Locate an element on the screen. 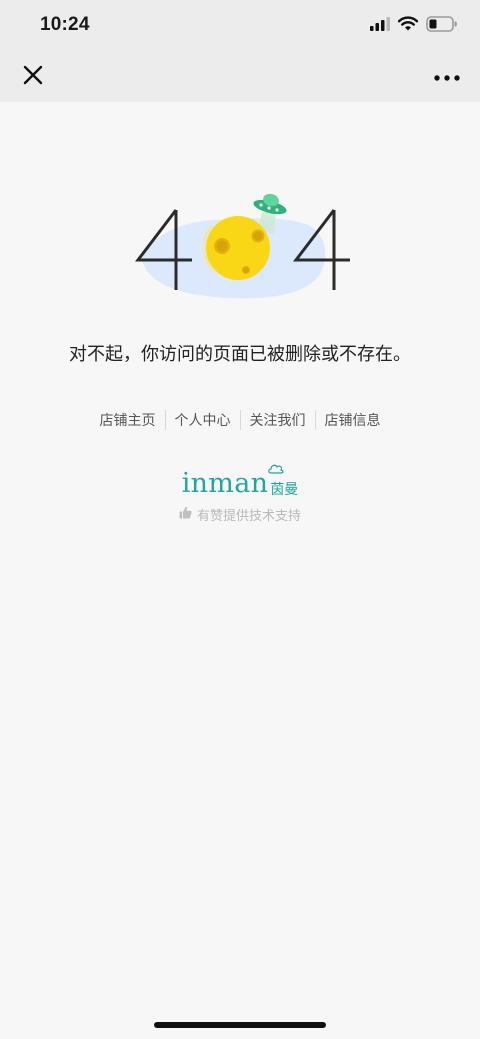 The width and height of the screenshot is (480, 1039). link-personal-center: 个人中心 is located at coordinates (203, 420).